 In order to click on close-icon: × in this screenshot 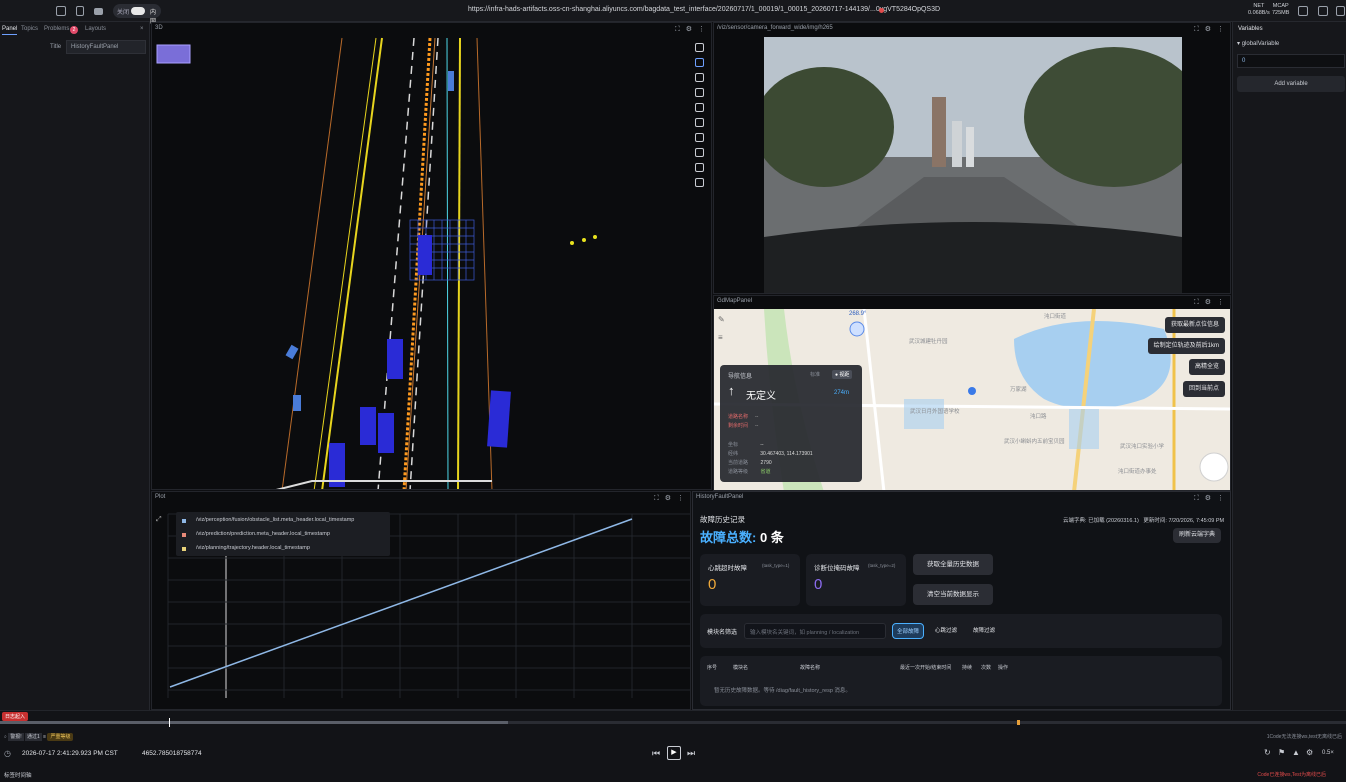, I will do `click(142, 29)`.